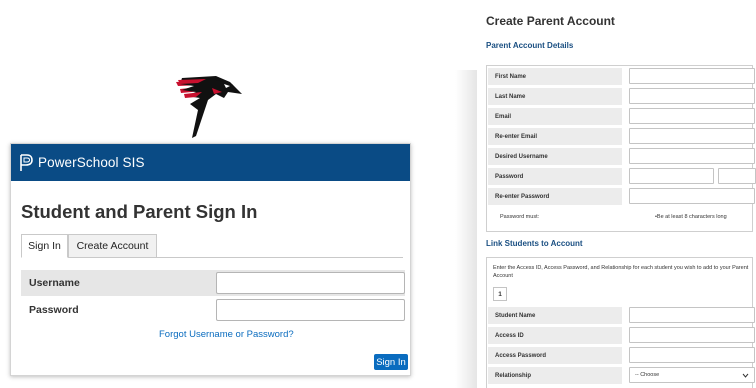  Describe the element at coordinates (44, 246) in the screenshot. I see `tab-sign-in: Sign In` at that location.